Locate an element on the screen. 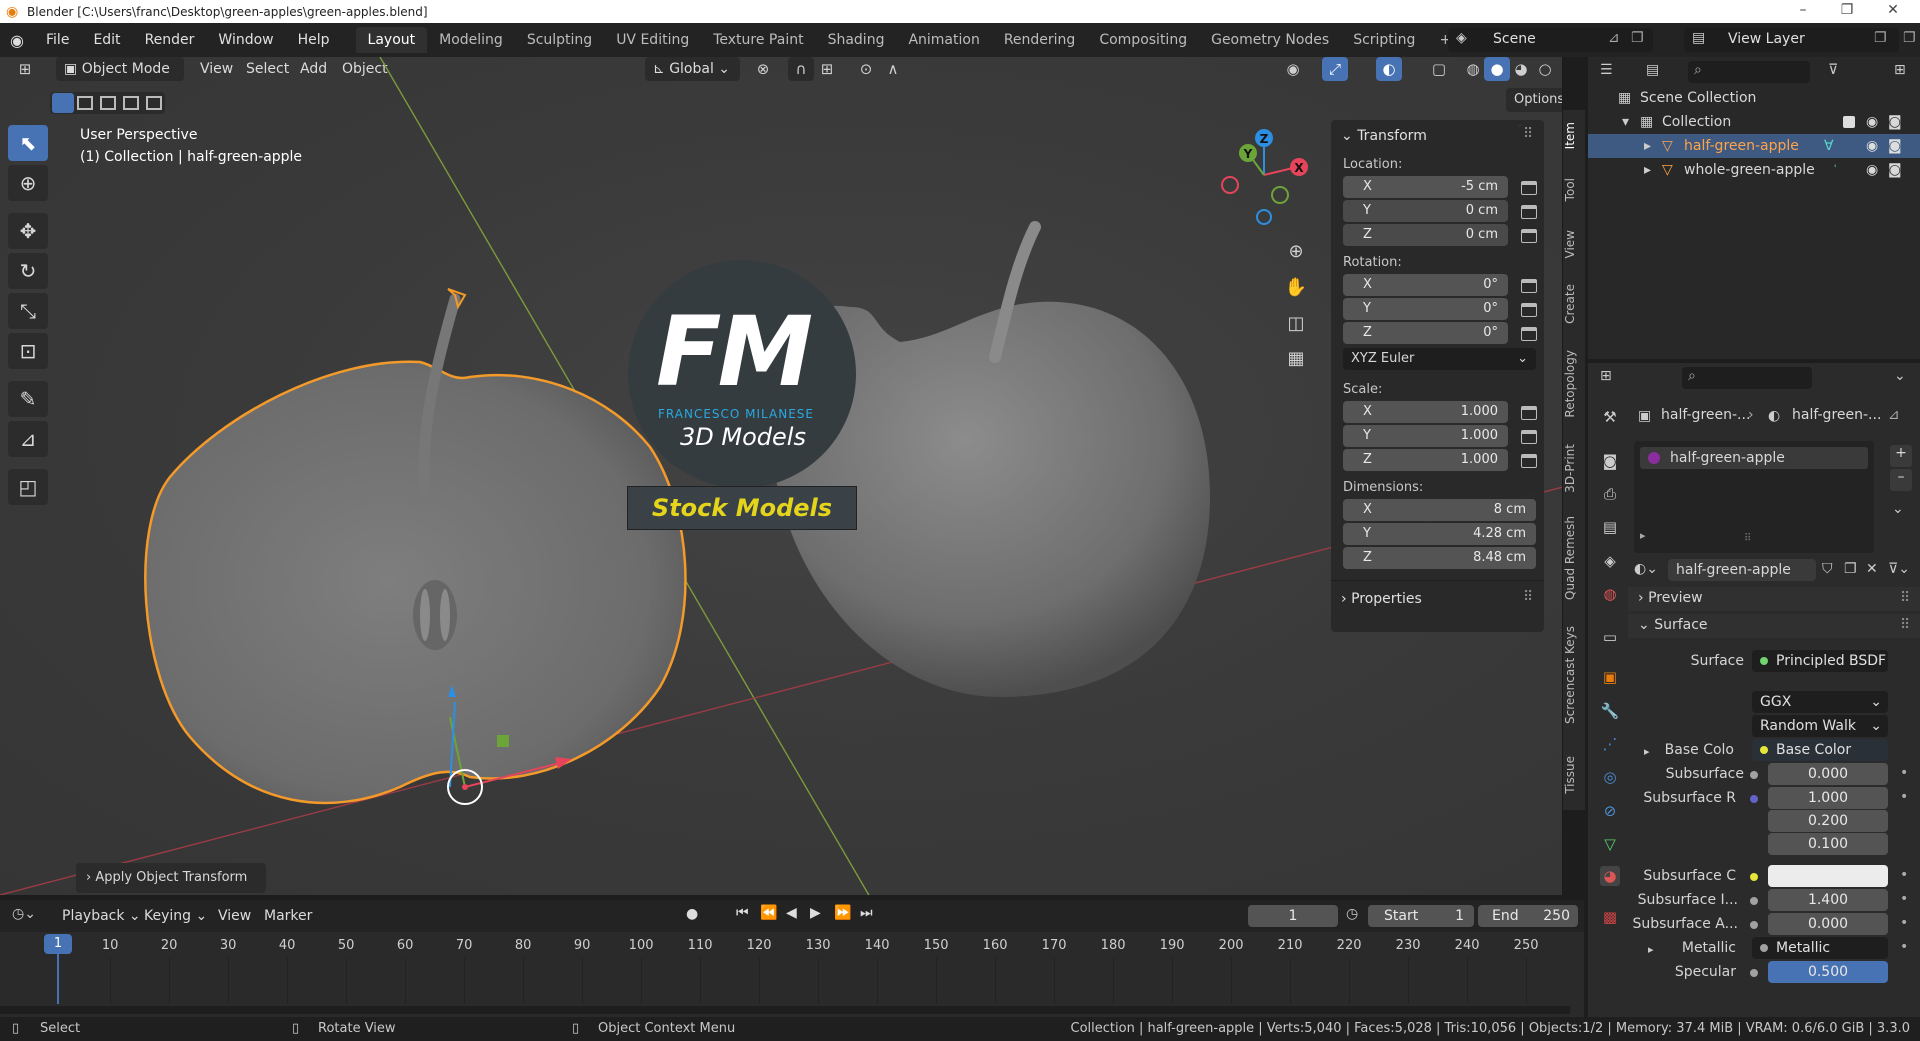 The width and height of the screenshot is (1920, 1041). location-y-field: Y 0 cm is located at coordinates (1425, 211).